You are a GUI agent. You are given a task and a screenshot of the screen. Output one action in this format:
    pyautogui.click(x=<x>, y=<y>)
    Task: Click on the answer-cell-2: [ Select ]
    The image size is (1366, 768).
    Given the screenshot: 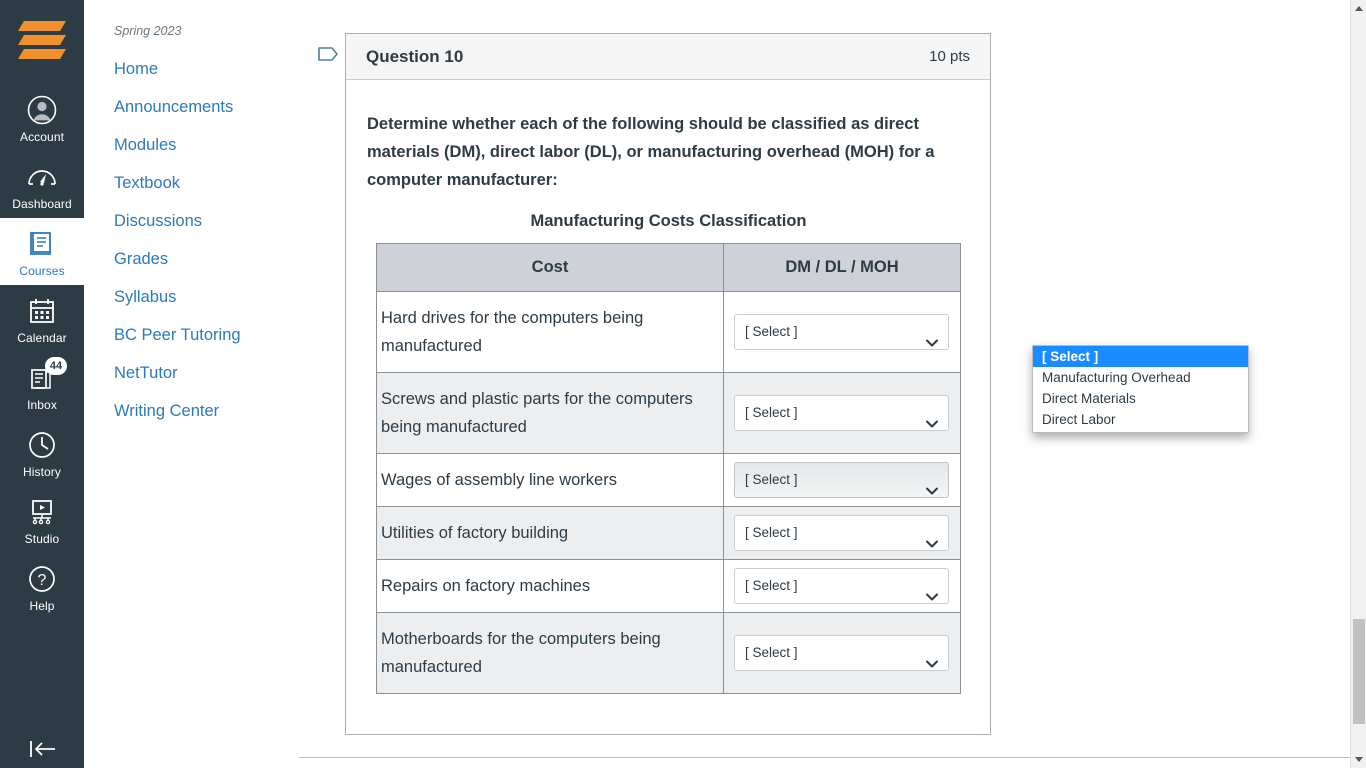 What is the action you would take?
    pyautogui.click(x=842, y=480)
    